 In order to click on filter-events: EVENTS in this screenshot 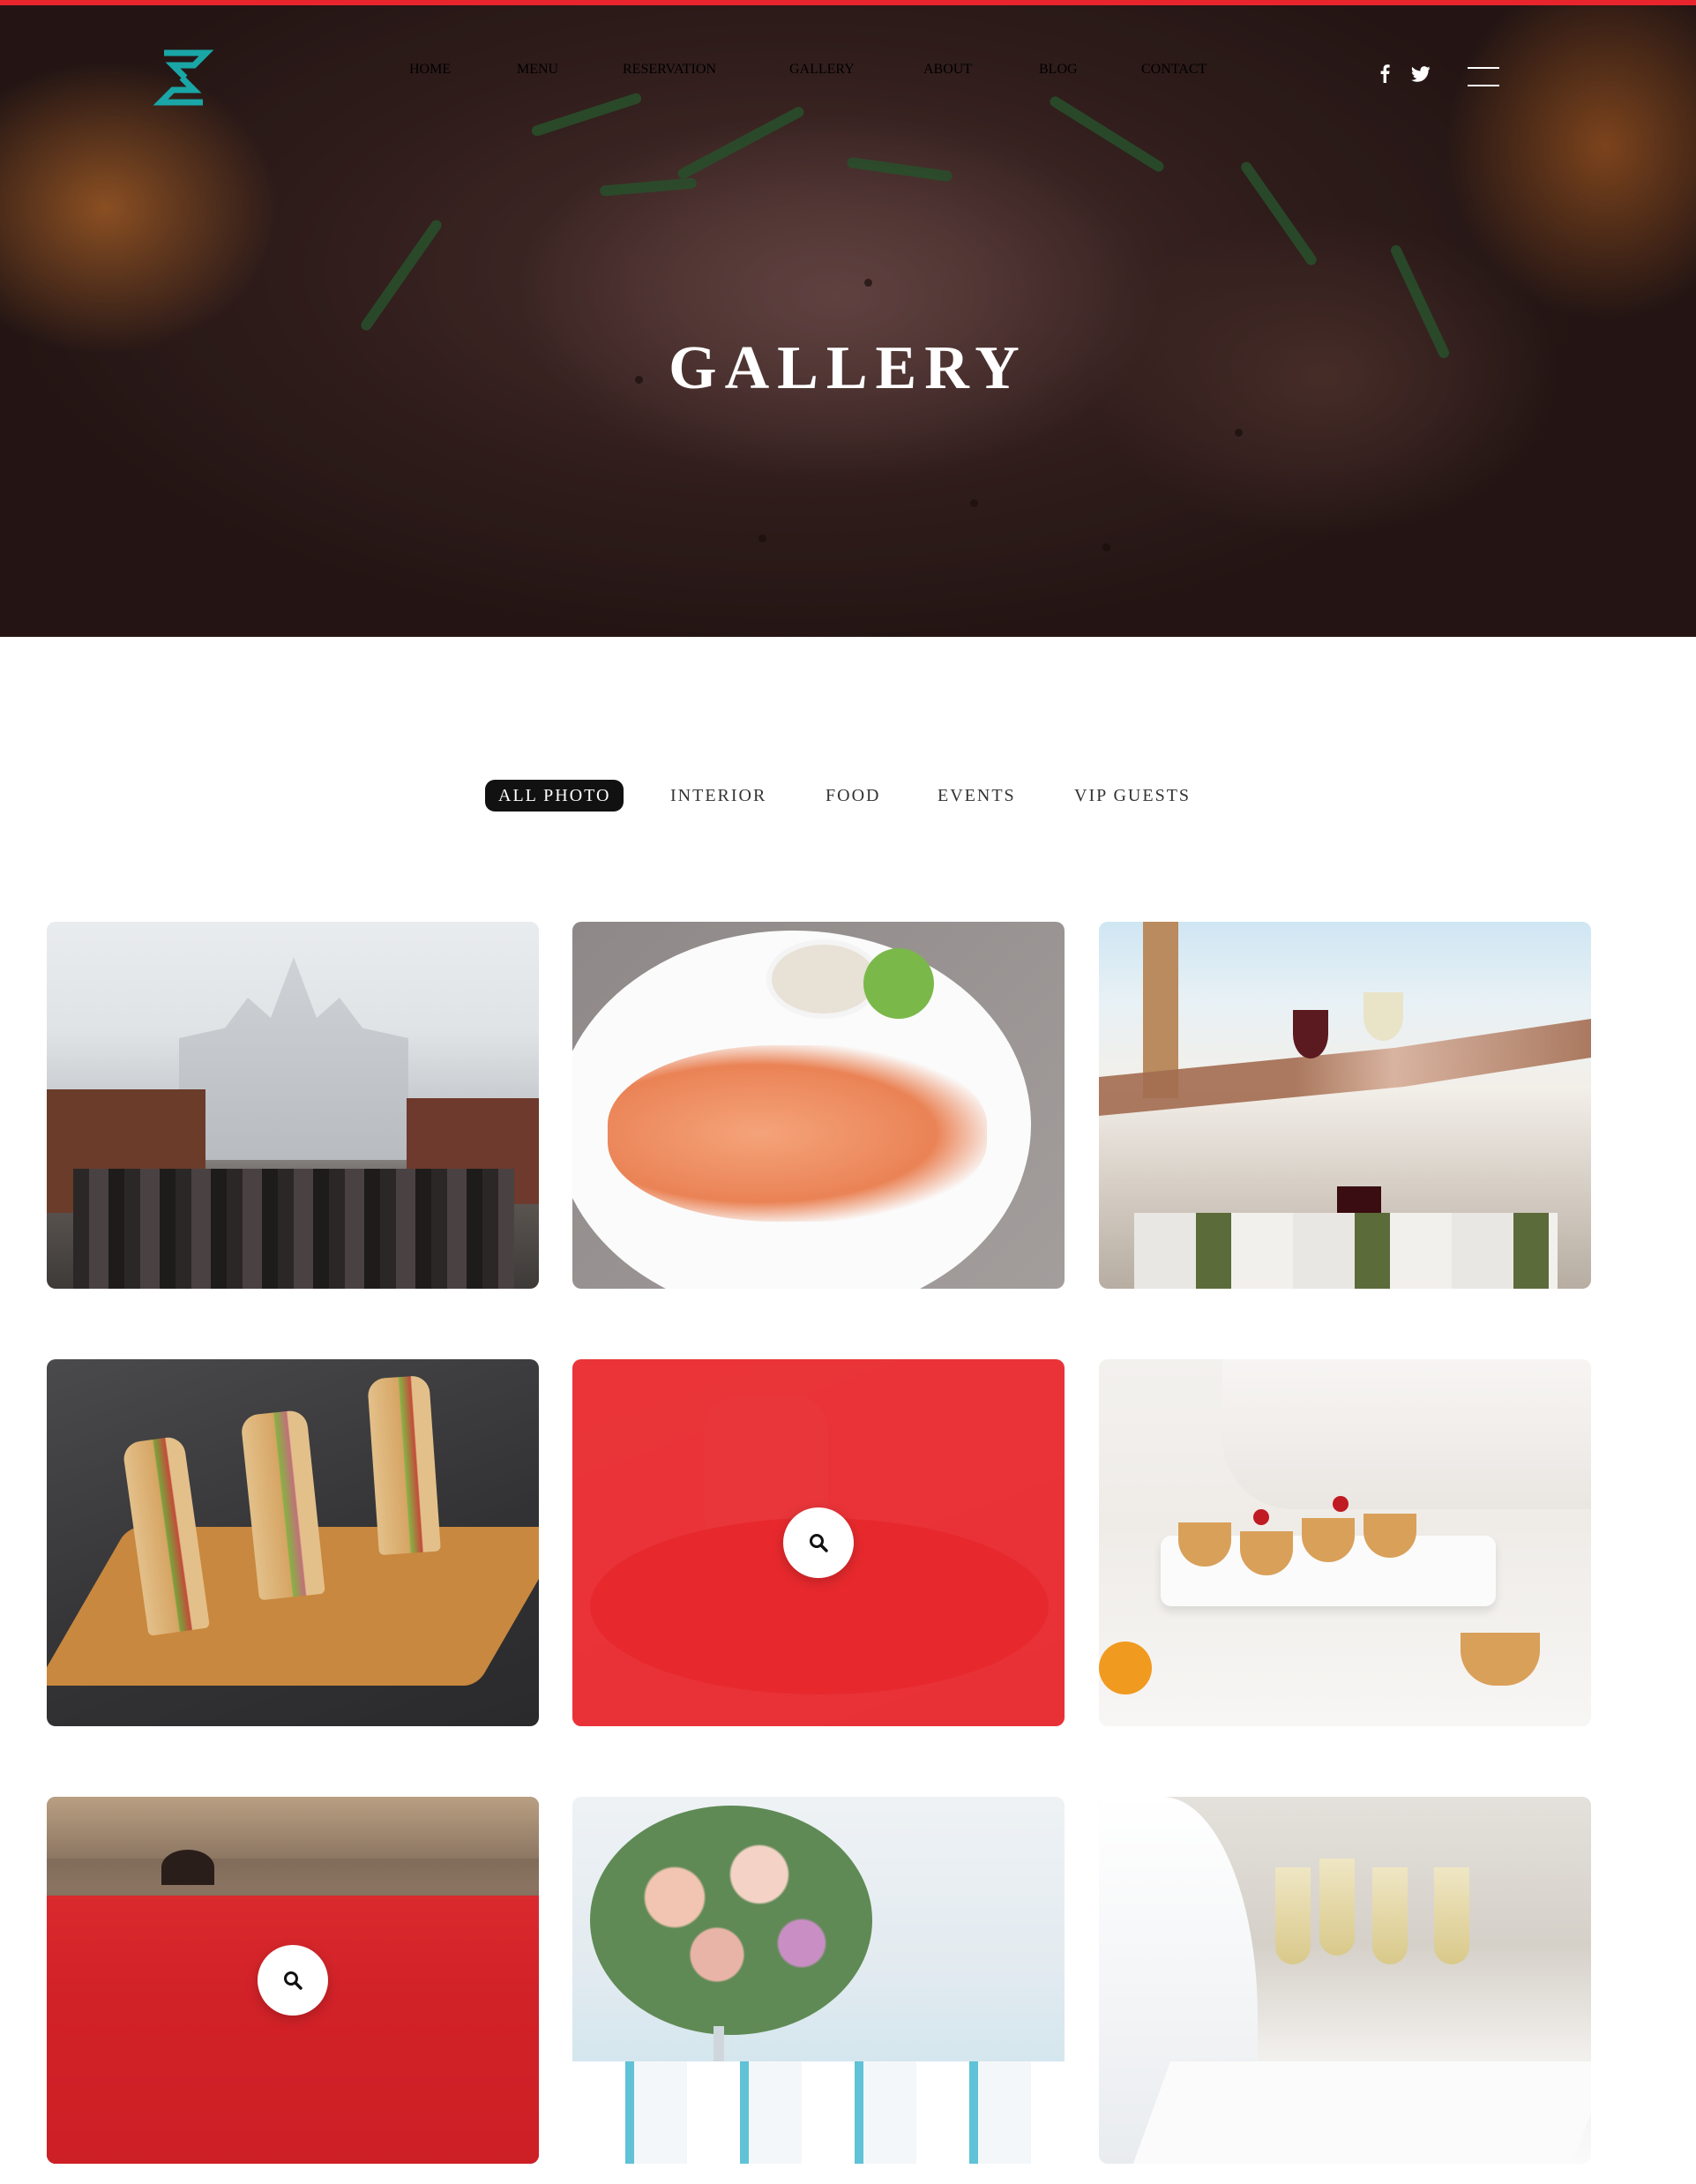, I will do `click(977, 796)`.